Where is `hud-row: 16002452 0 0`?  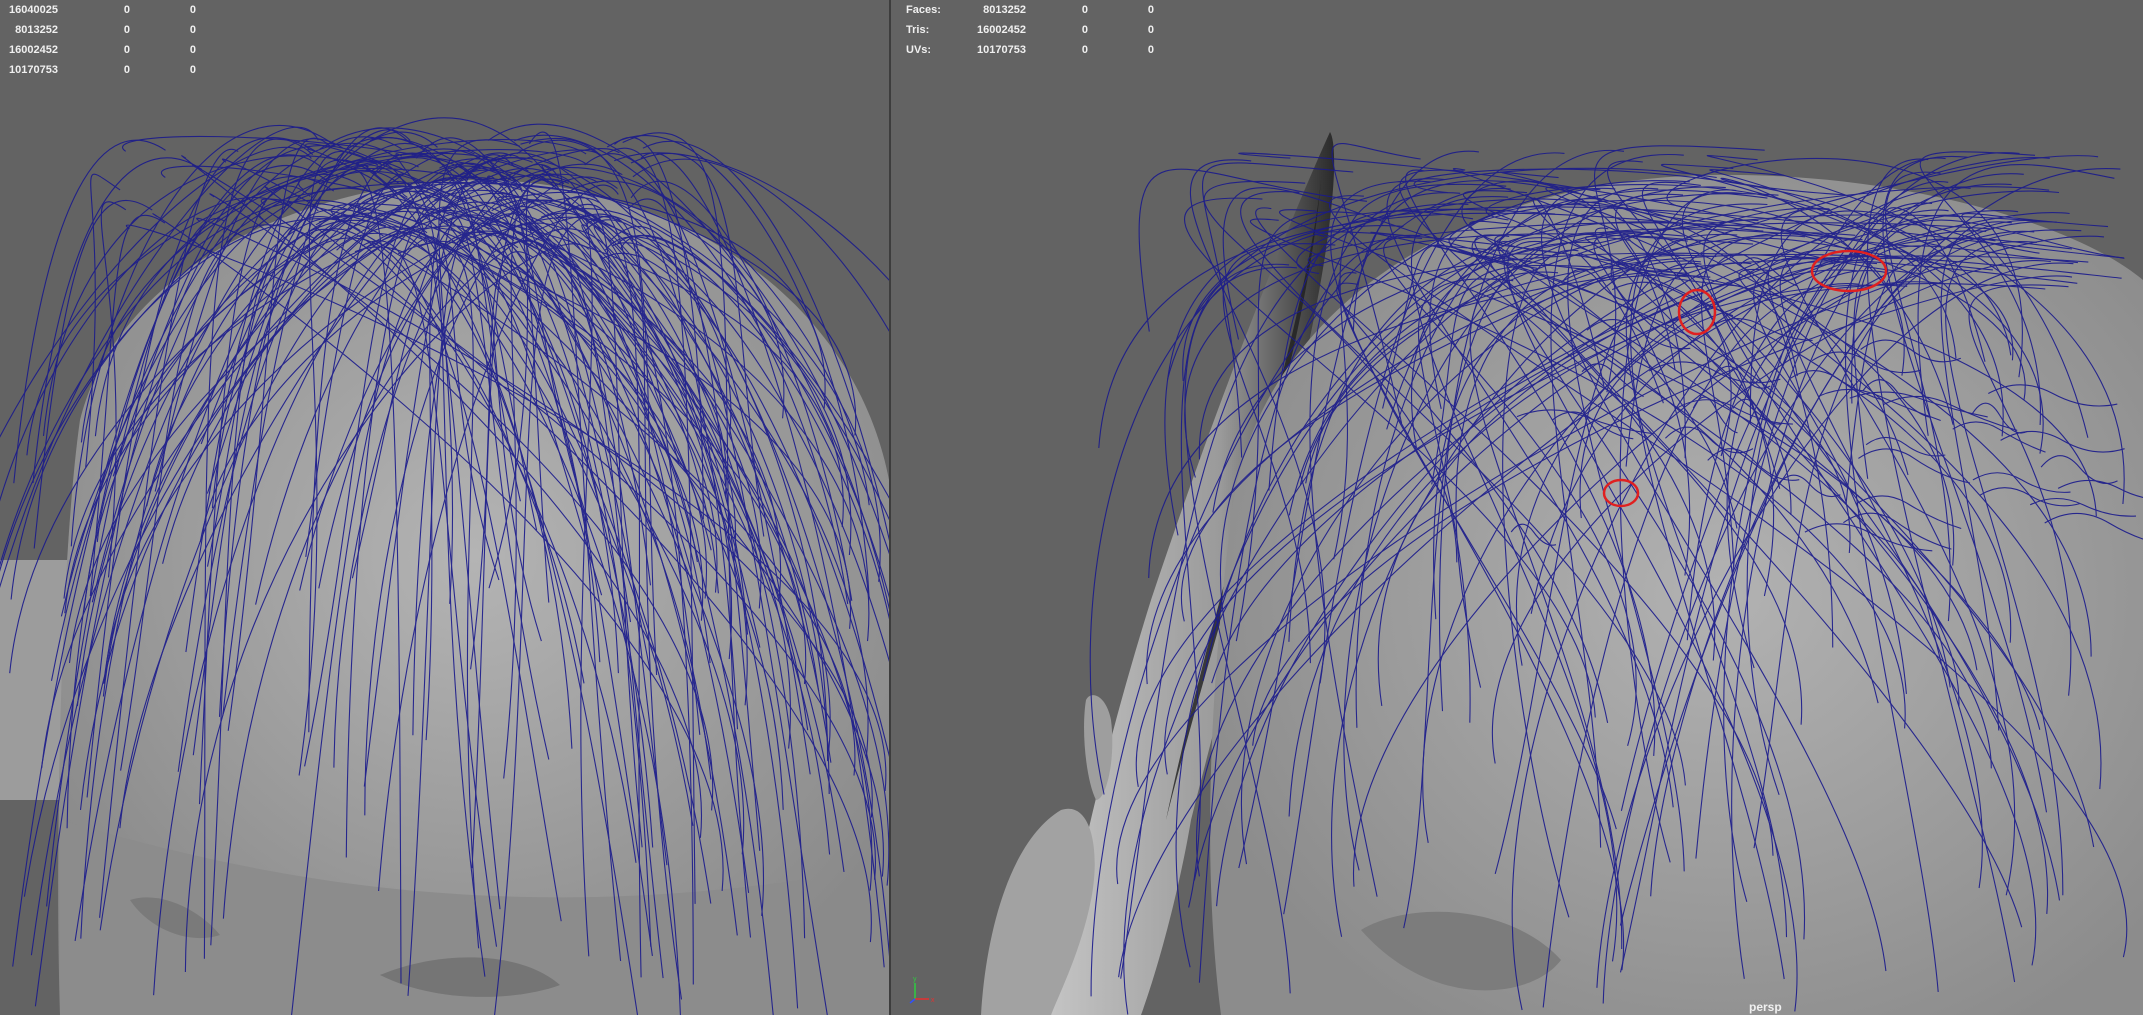 hud-row: 16002452 0 0 is located at coordinates (102, 50).